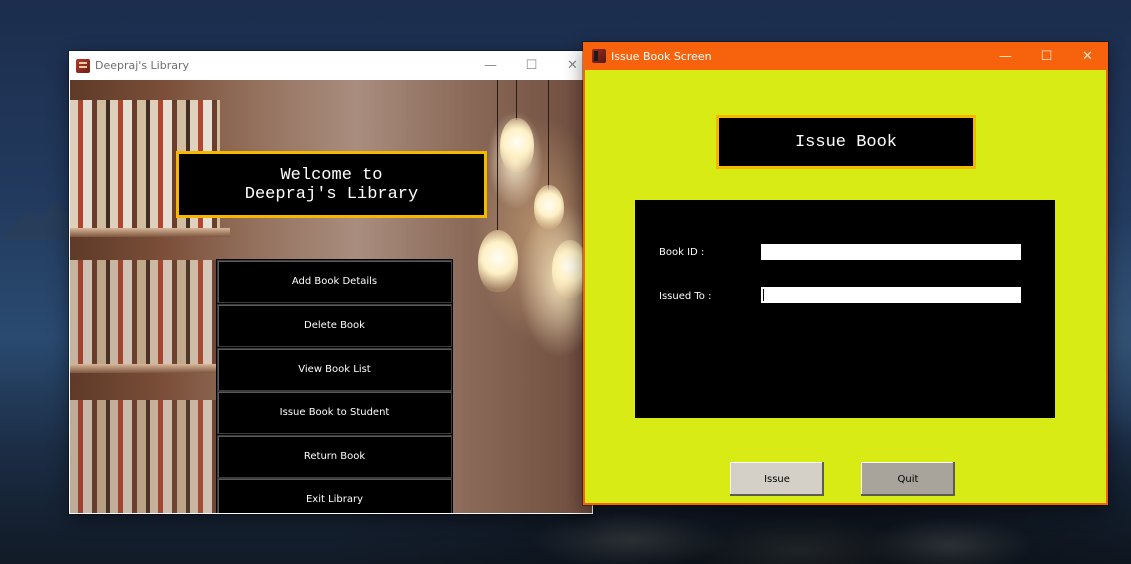 Image resolution: width=1131 pixels, height=564 pixels. I want to click on window-title: Deepraj's Library, so click(142, 65).